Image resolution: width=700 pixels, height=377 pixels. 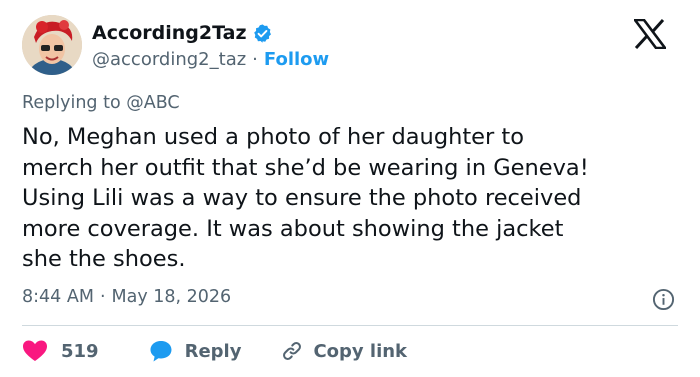 I want to click on info-icon, so click(x=663, y=299).